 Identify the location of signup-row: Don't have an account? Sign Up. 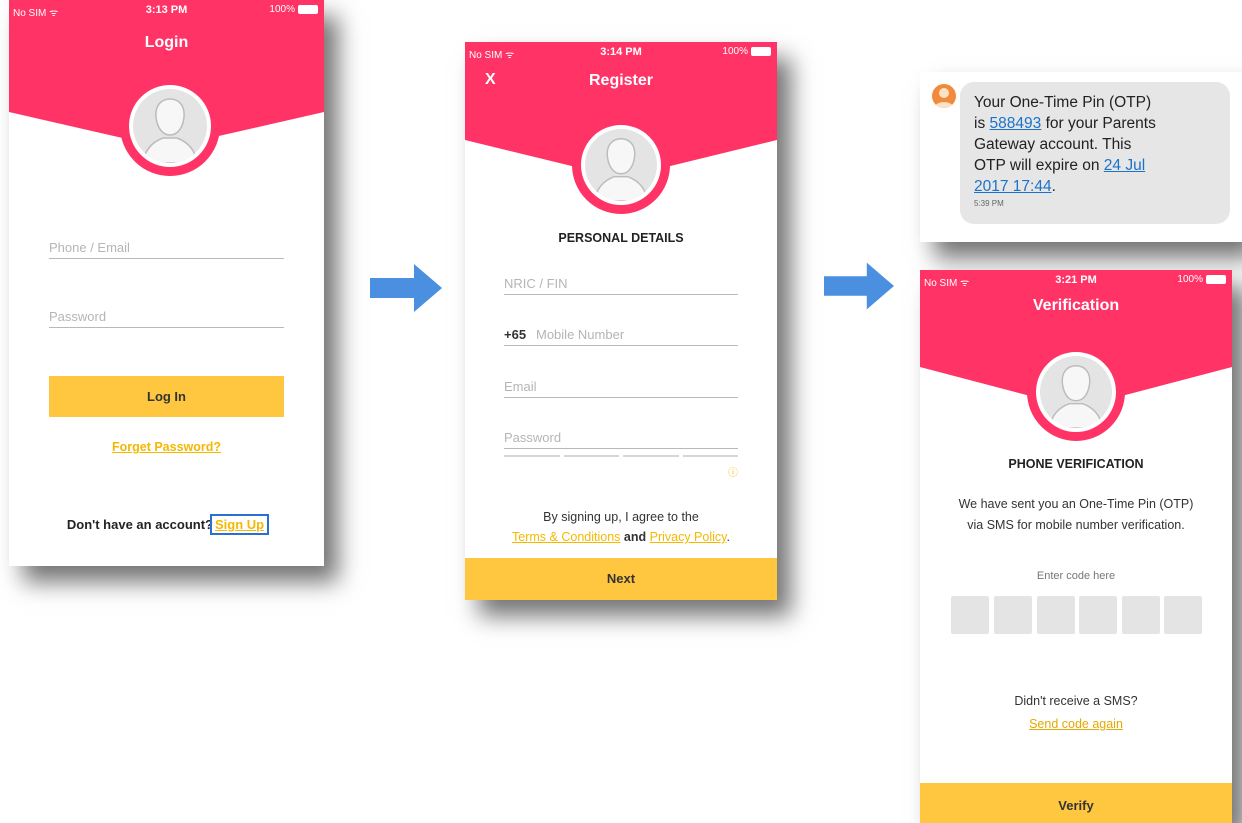
(166, 524).